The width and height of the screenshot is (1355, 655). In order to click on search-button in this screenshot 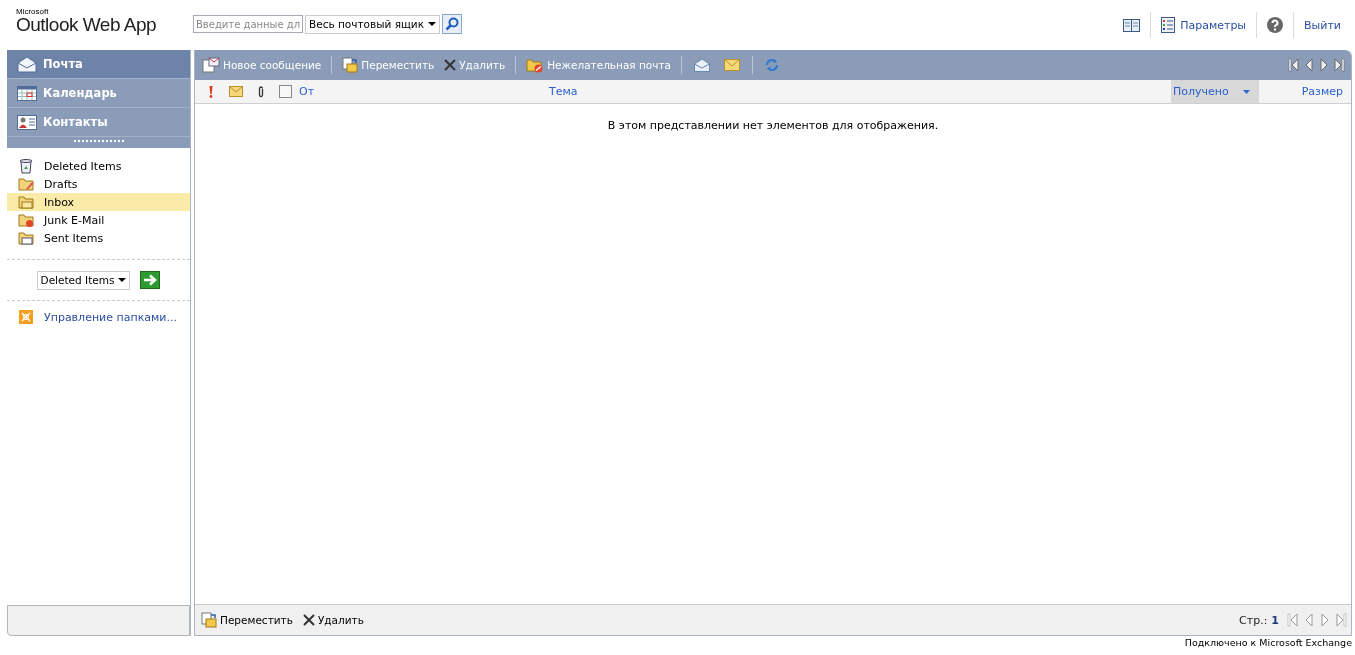, I will do `click(452, 24)`.